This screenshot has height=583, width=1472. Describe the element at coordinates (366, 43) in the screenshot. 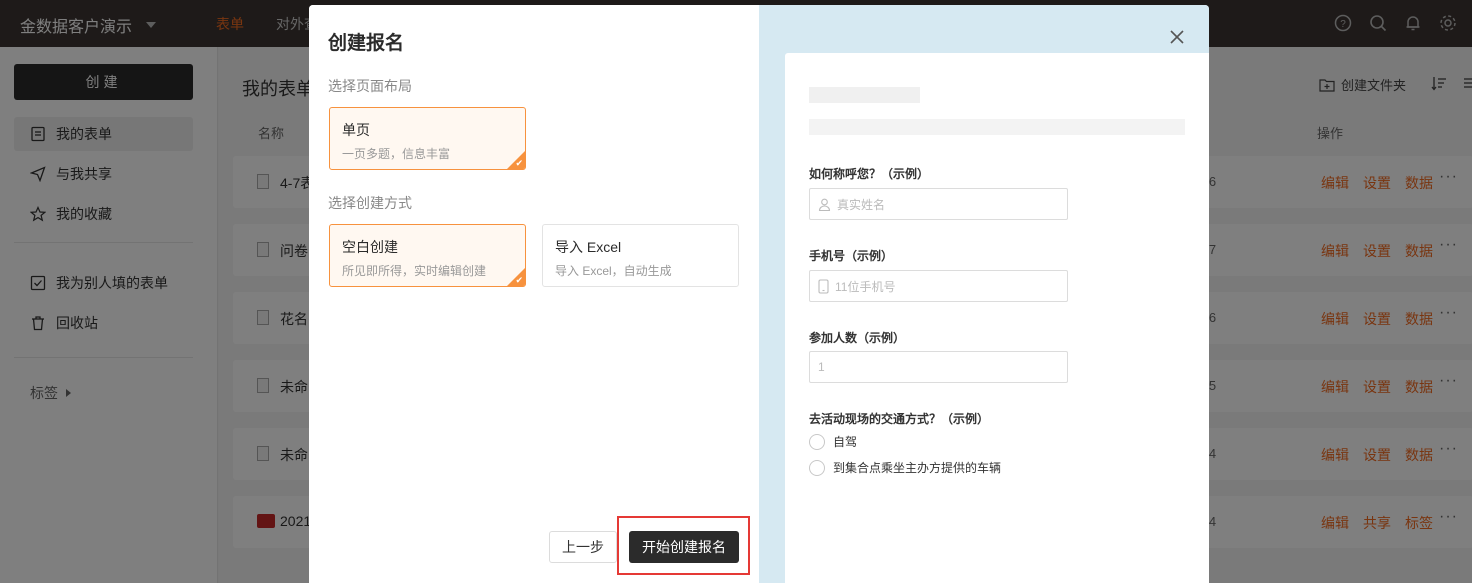

I see `dialog-title: 创建报名` at that location.